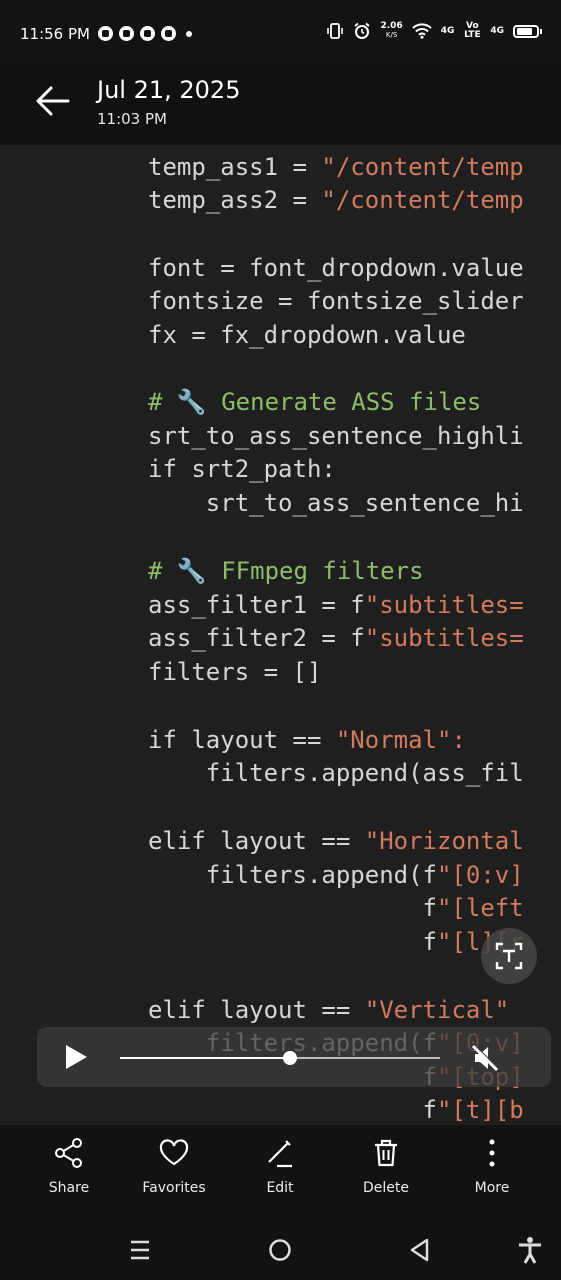 The width and height of the screenshot is (561, 1280). Describe the element at coordinates (336, 200) in the screenshot. I see `code-line: temp_ass2 = "/content/temp` at that location.